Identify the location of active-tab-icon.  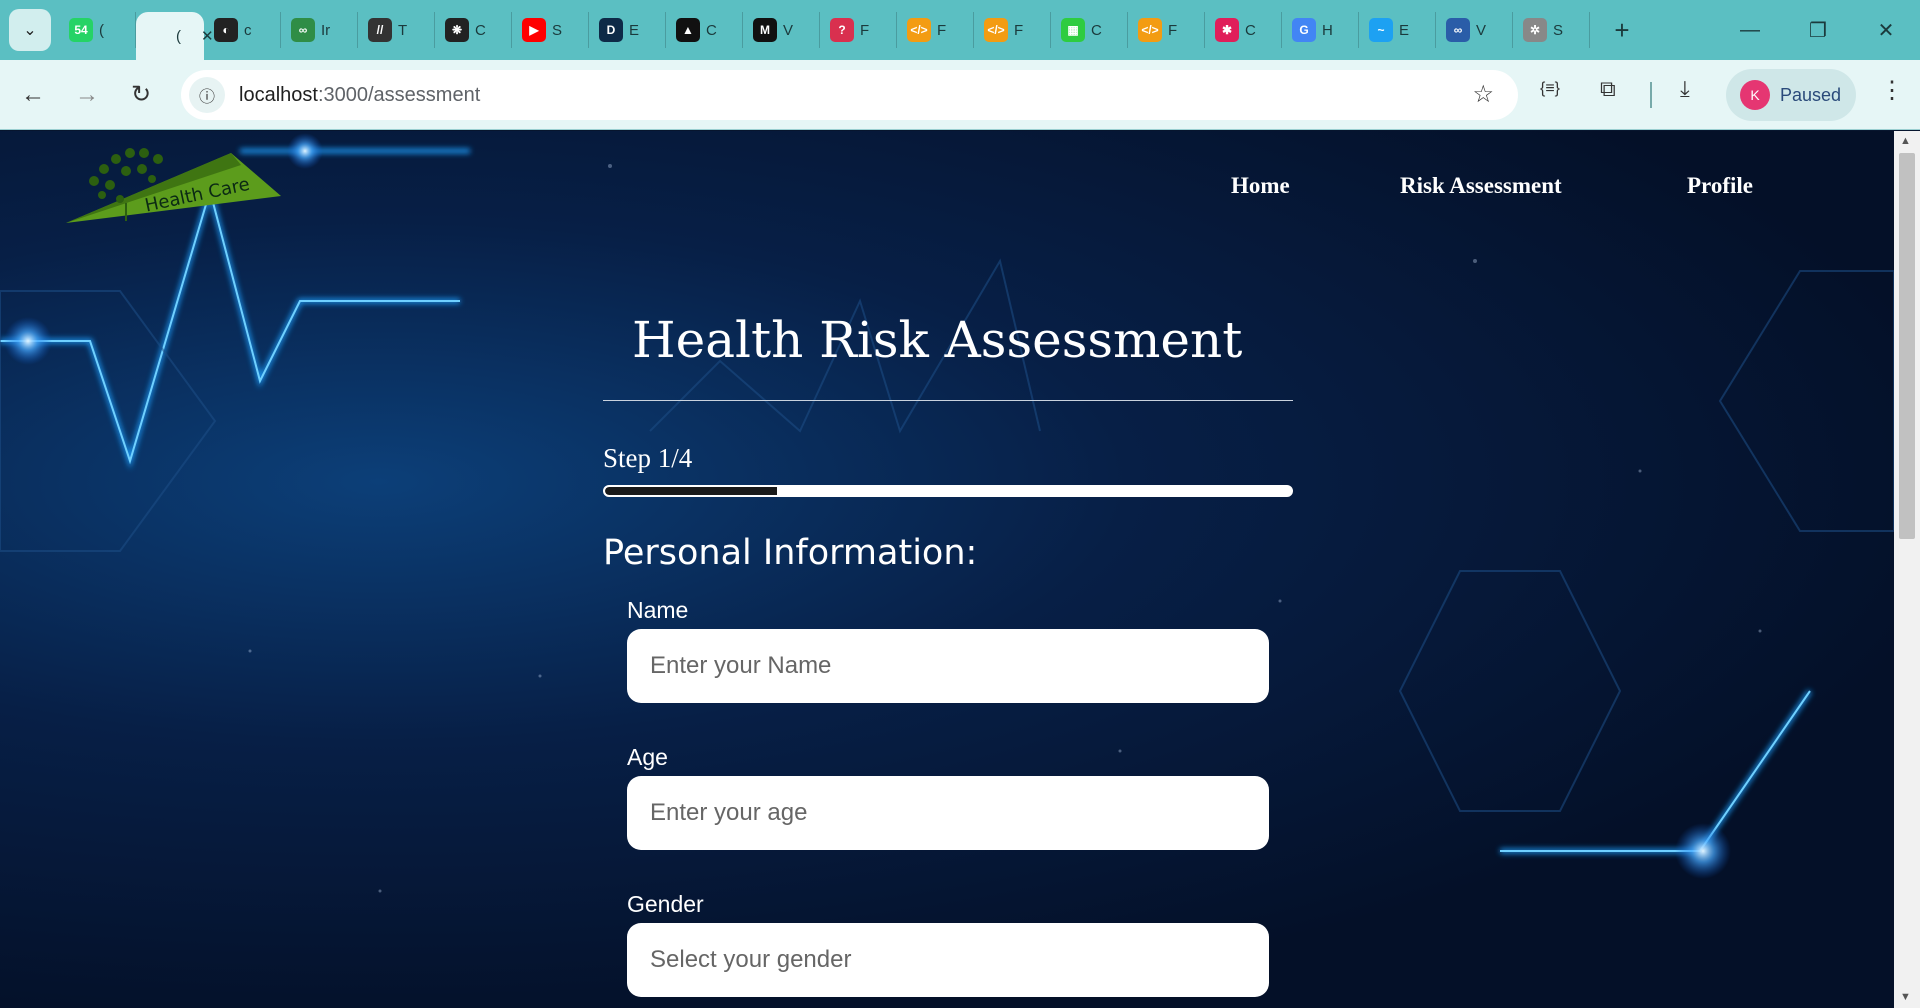
(158, 36).